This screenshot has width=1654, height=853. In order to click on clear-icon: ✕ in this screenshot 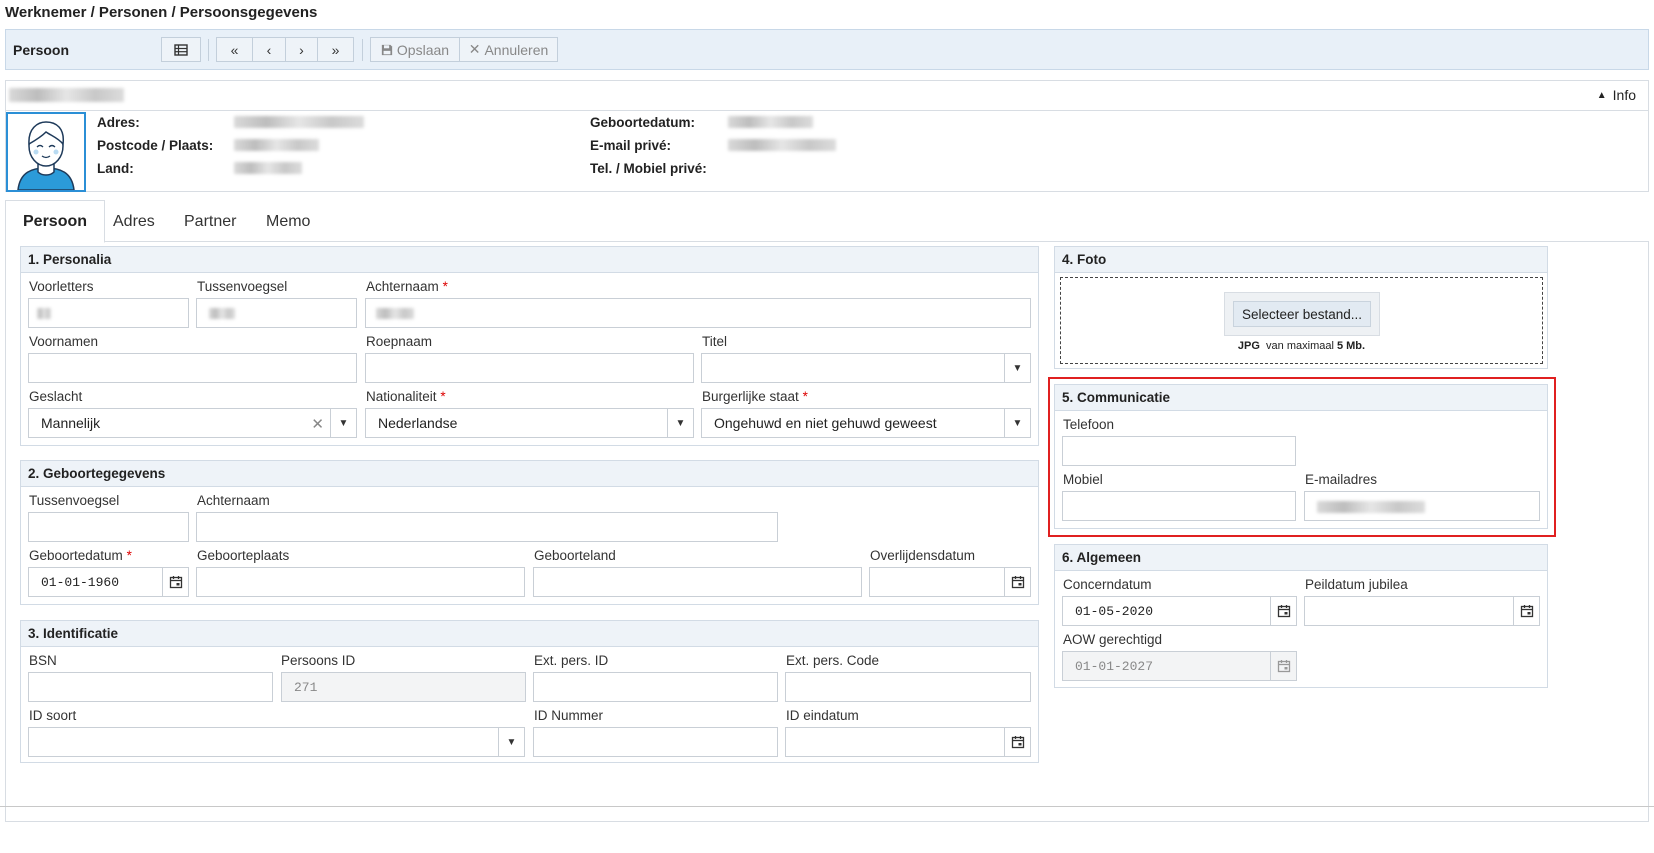, I will do `click(317, 424)`.